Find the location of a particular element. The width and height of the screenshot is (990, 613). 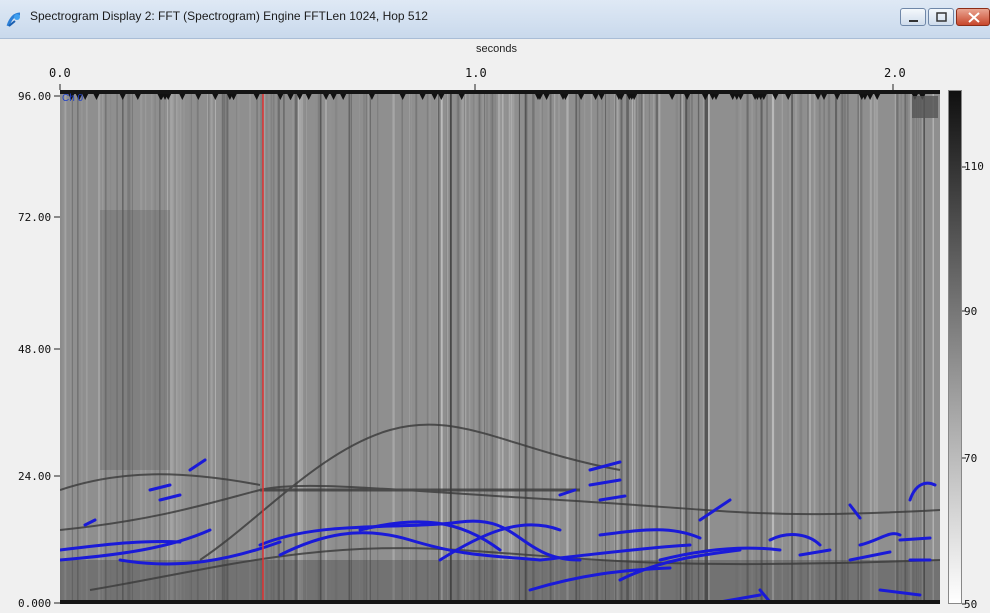

x-tick-label: 1.0 is located at coordinates (476, 73).